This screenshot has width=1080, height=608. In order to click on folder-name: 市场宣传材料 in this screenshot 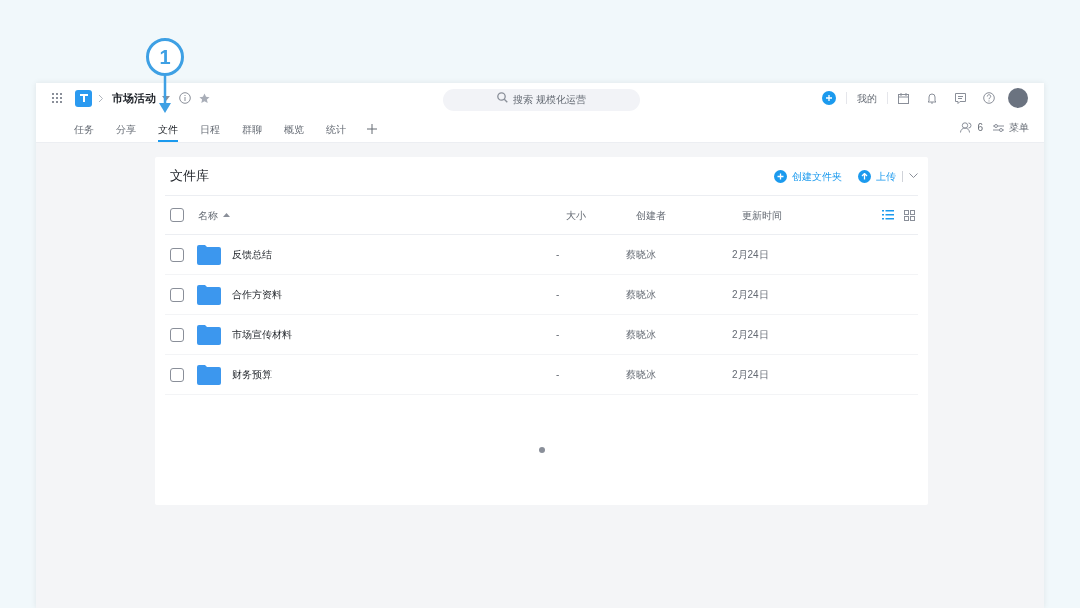, I will do `click(262, 335)`.